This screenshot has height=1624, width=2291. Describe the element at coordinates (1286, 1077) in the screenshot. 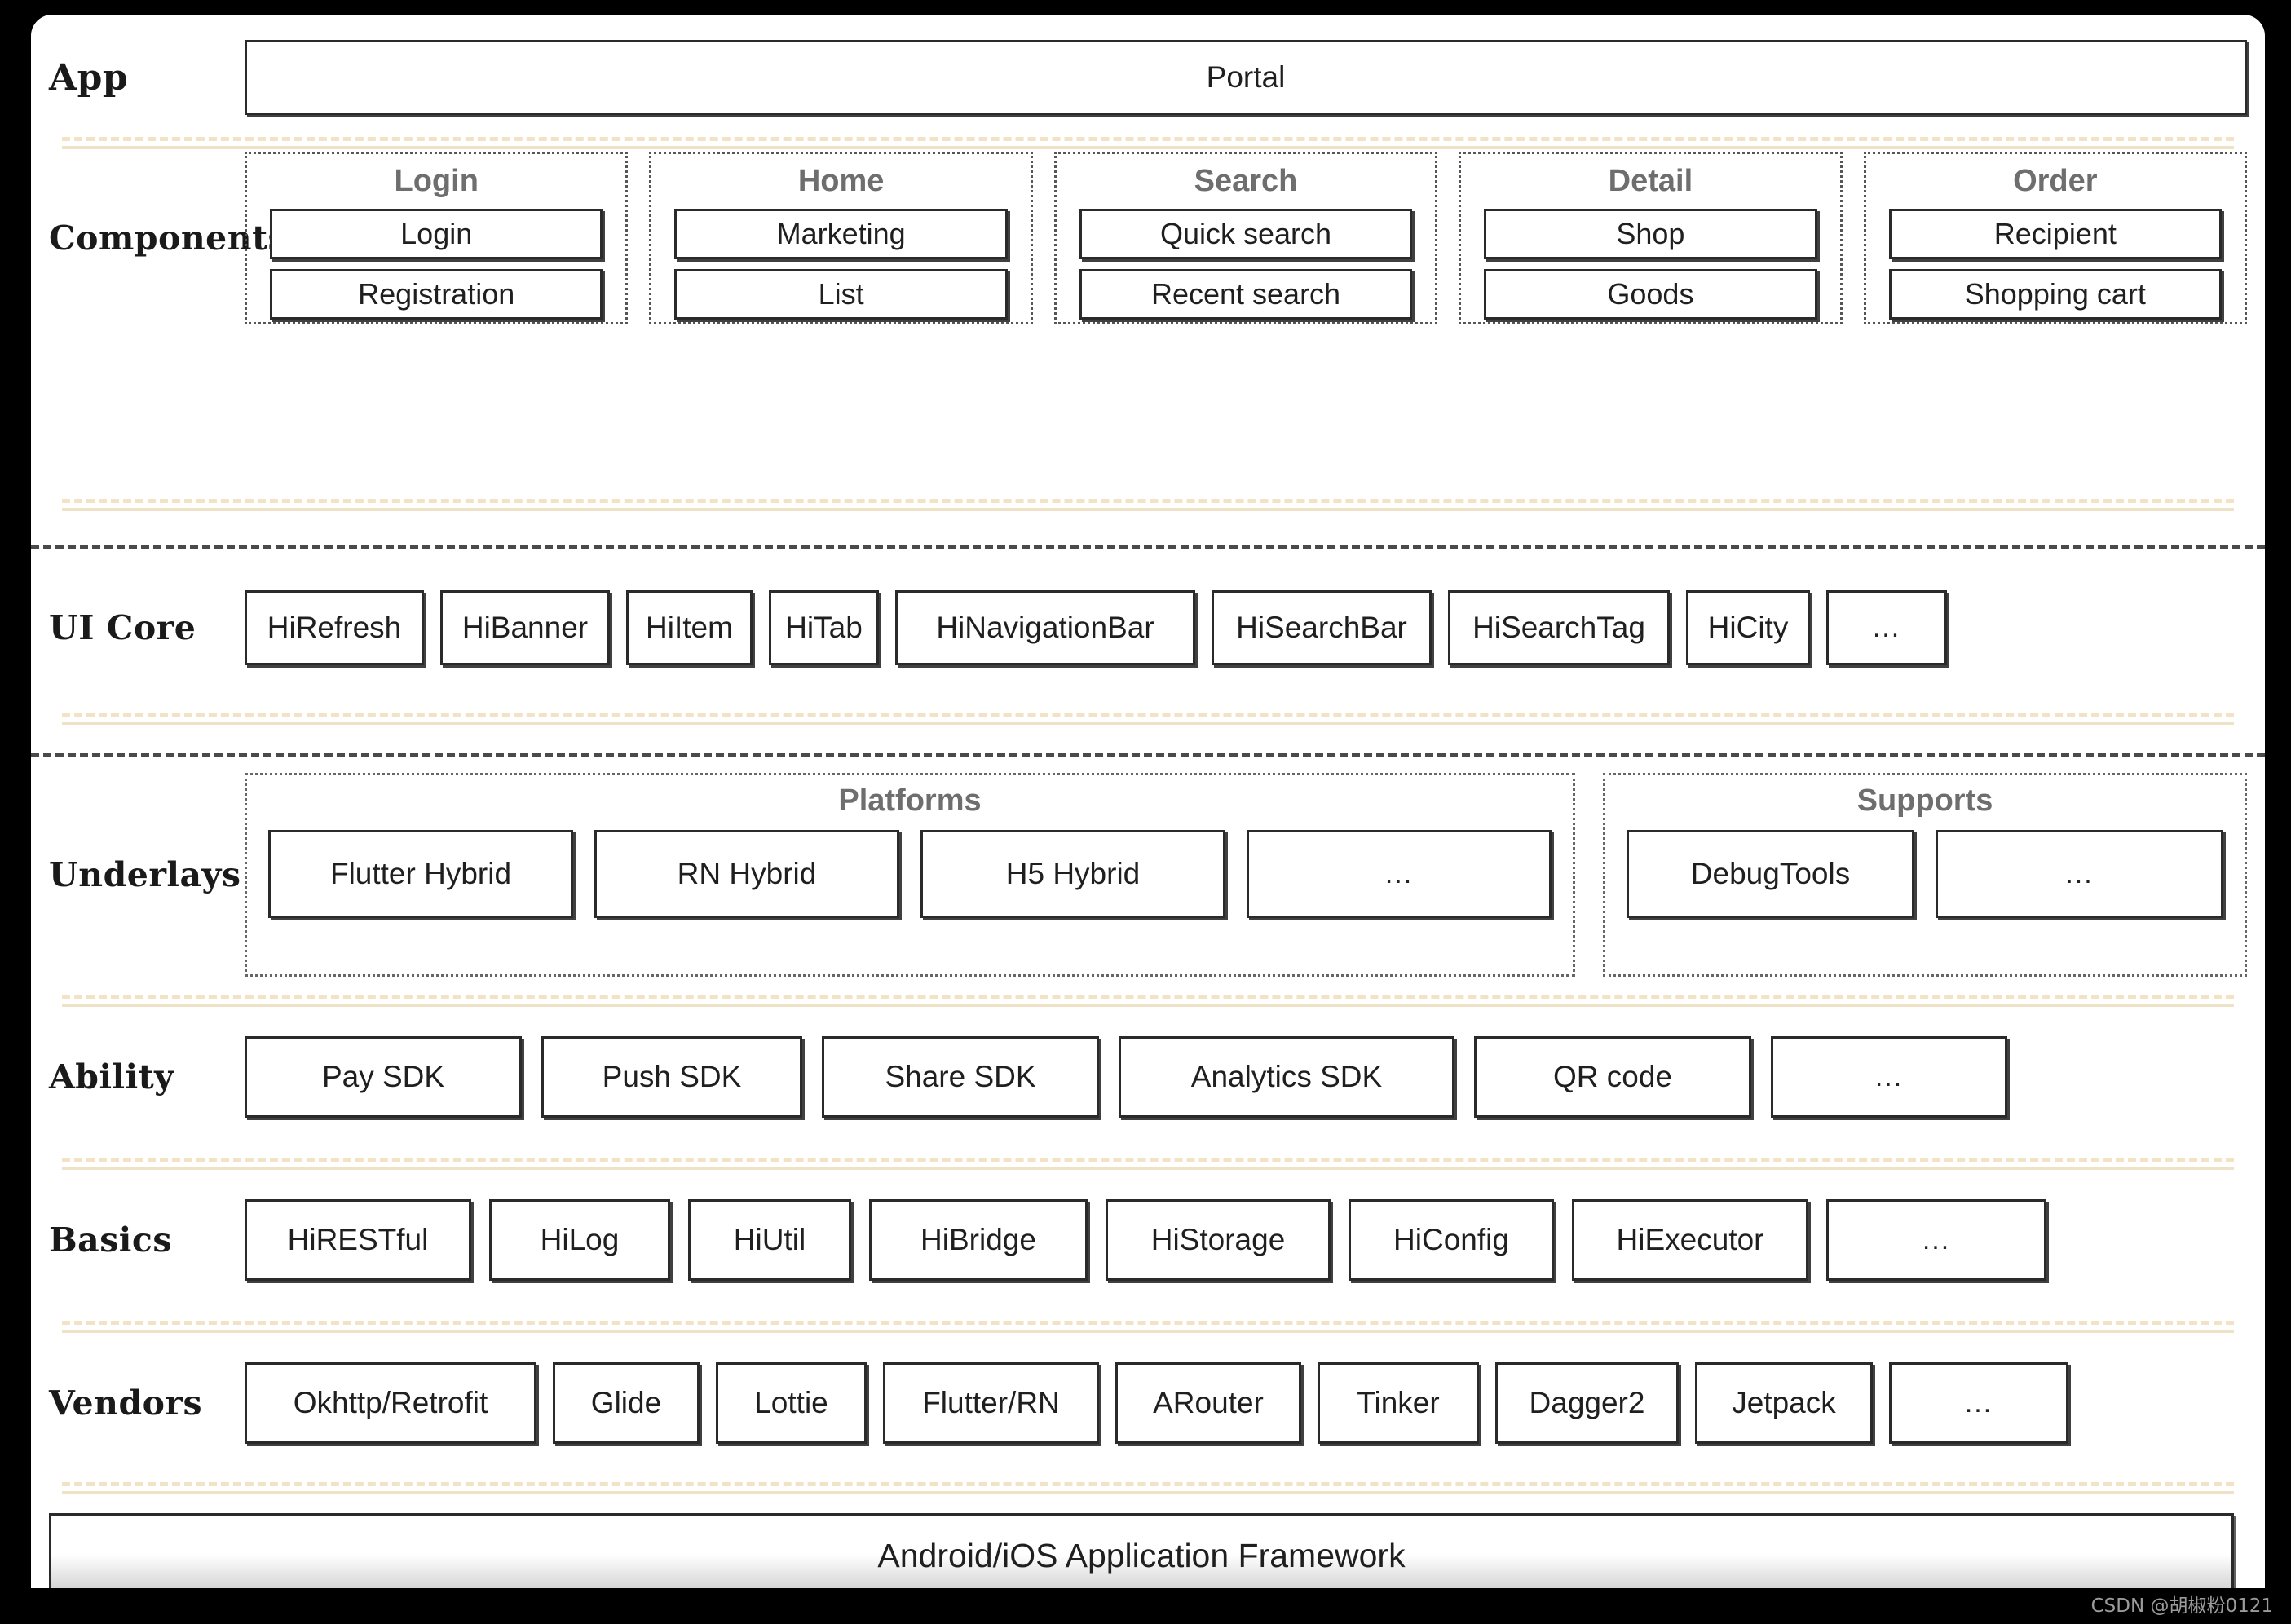

I see `box-analytics-sdk: Analytics SDK` at that location.